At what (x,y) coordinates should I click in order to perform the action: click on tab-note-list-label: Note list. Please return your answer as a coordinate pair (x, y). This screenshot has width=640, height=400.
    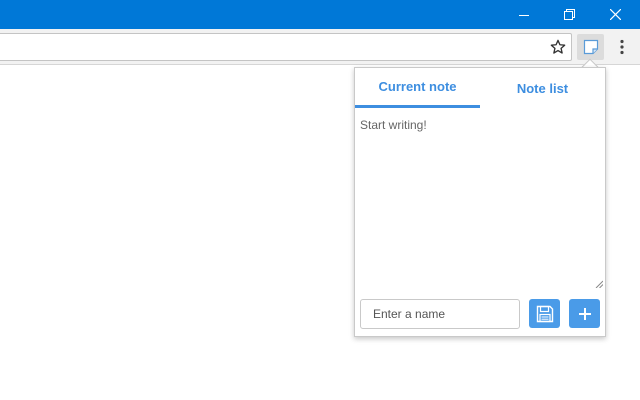
    Looking at the image, I should click on (542, 88).